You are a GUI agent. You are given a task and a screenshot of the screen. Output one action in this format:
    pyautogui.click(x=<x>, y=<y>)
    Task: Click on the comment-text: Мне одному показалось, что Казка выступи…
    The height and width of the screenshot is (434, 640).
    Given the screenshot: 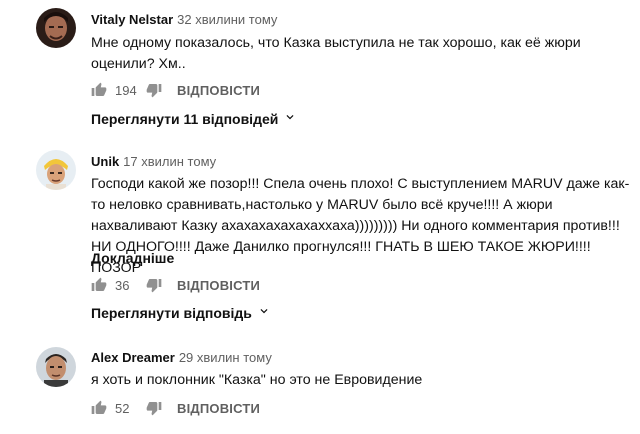 What is the action you would take?
    pyautogui.click(x=336, y=53)
    